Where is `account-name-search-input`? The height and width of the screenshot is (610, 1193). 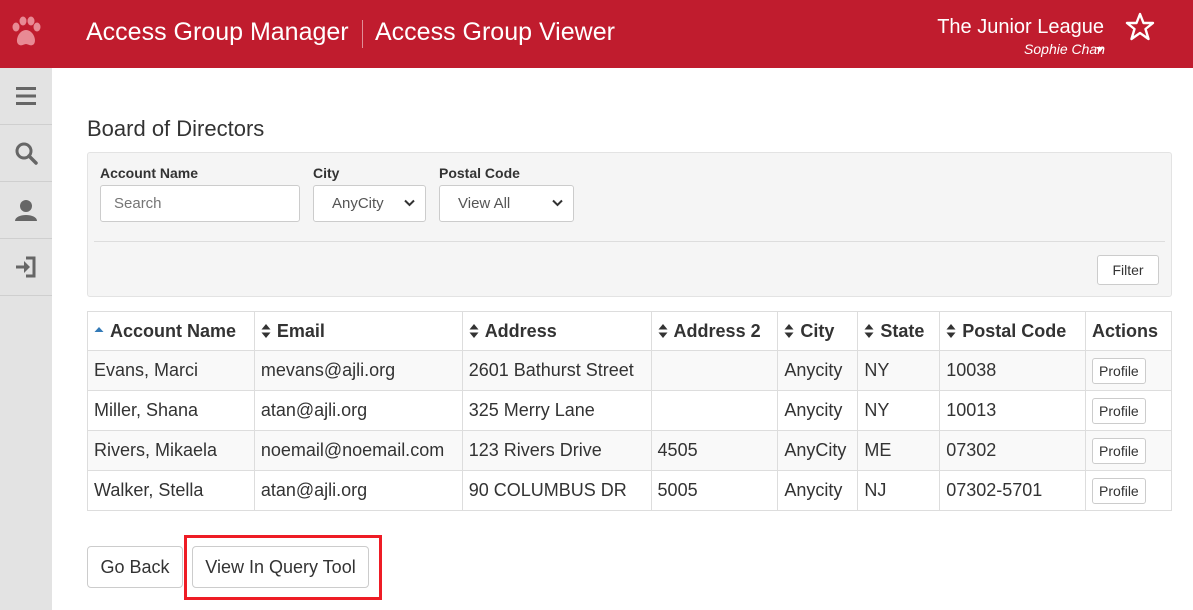 account-name-search-input is located at coordinates (200, 203).